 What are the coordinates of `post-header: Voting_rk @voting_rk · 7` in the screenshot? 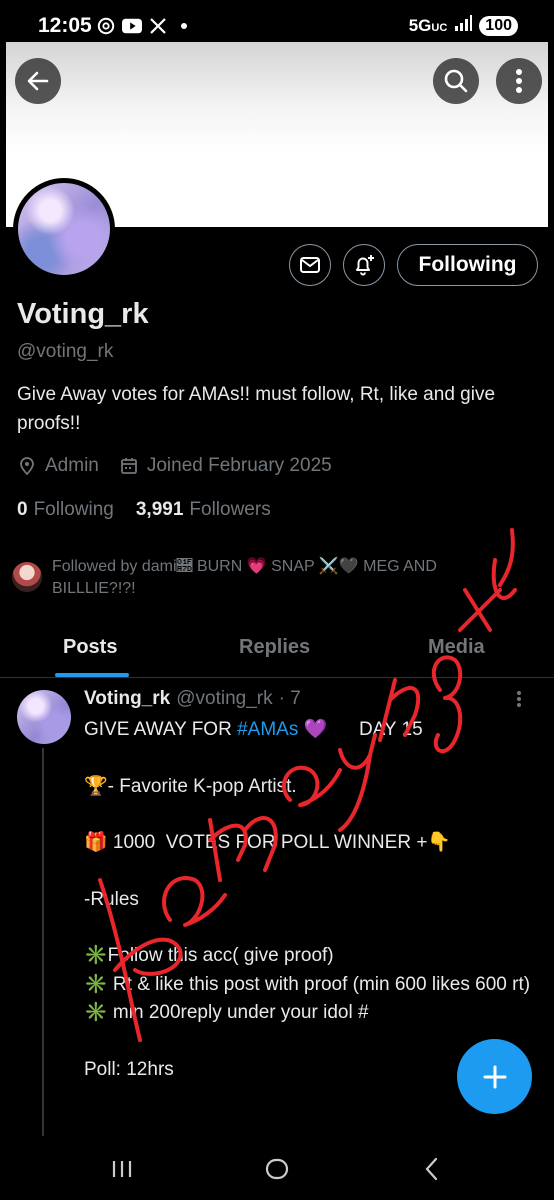 It's located at (192, 699).